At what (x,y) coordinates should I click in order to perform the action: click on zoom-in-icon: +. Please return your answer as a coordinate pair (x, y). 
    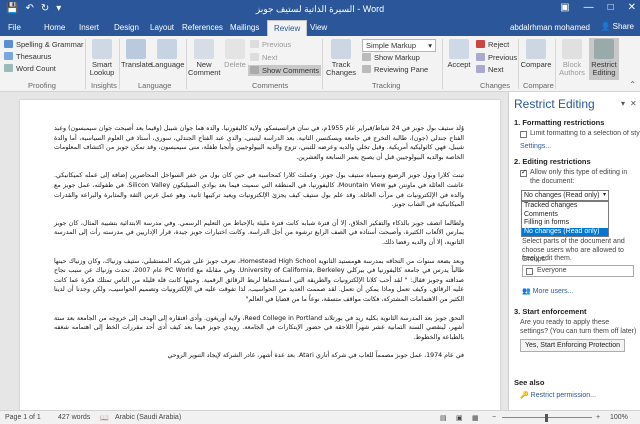
    Looking at the image, I should click on (598, 417).